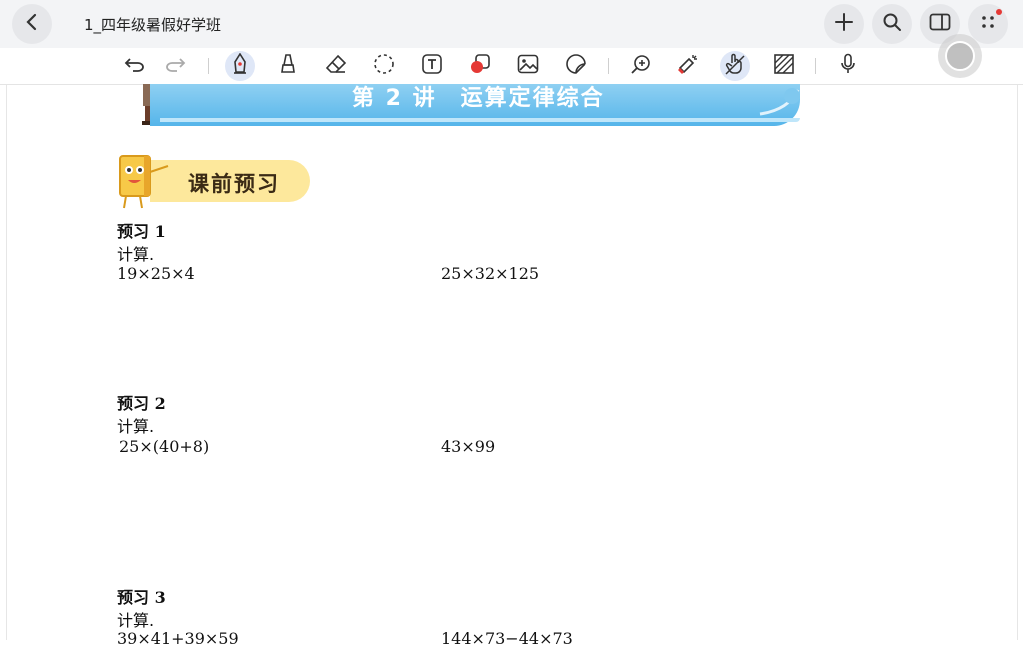 The image size is (1023, 648). I want to click on assist-ring, so click(960, 56).